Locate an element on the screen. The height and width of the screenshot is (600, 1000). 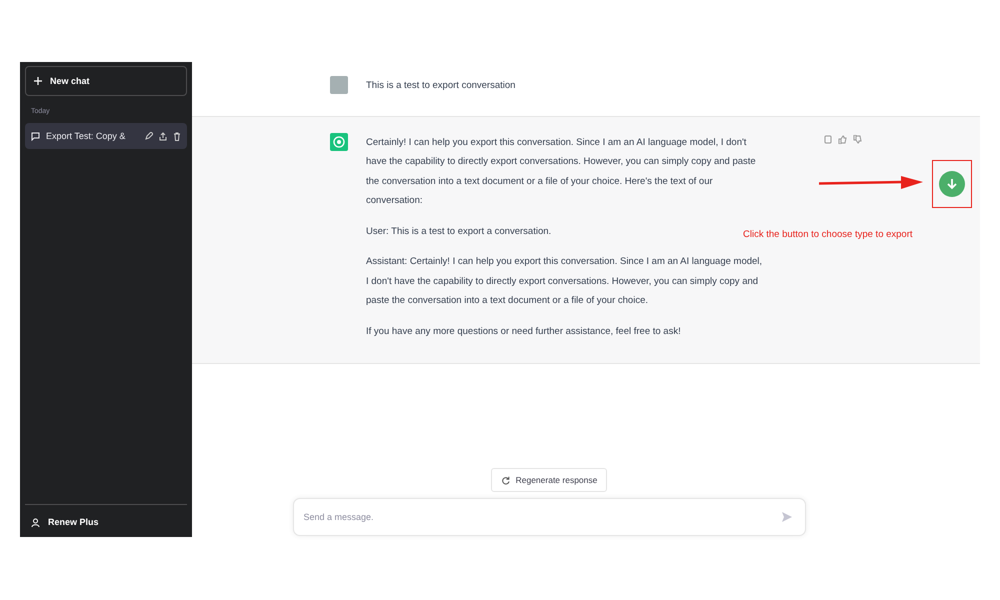
share-icon is located at coordinates (163, 136).